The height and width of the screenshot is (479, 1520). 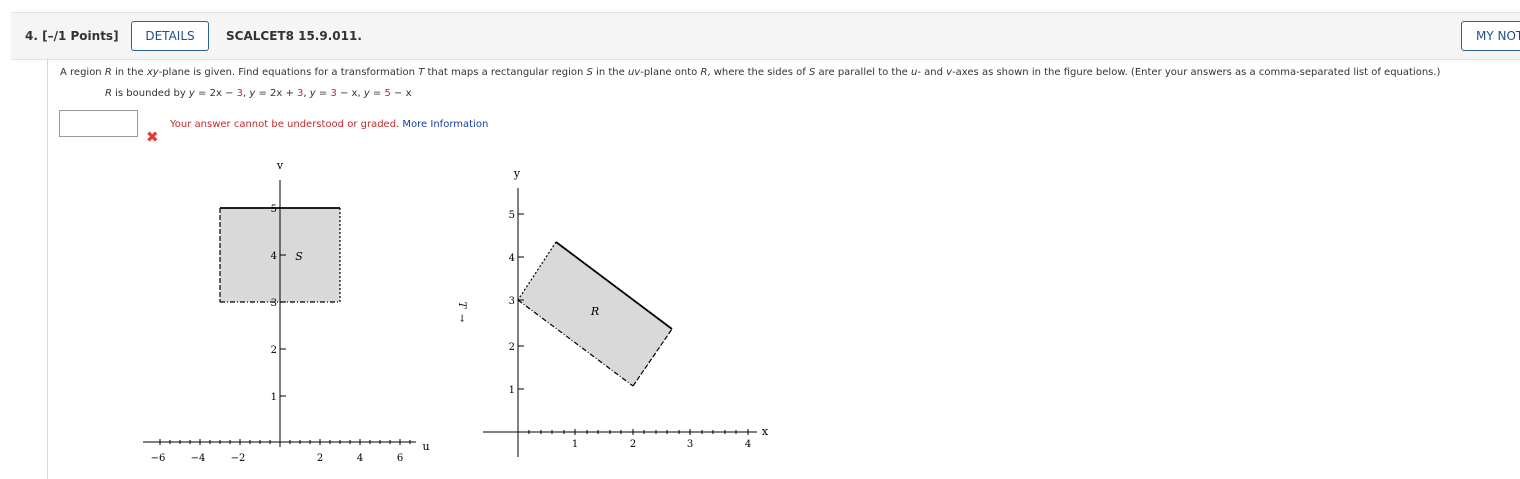 What do you see at coordinates (748, 444) in the screenshot?
I see `x-tick-label: 4` at bounding box center [748, 444].